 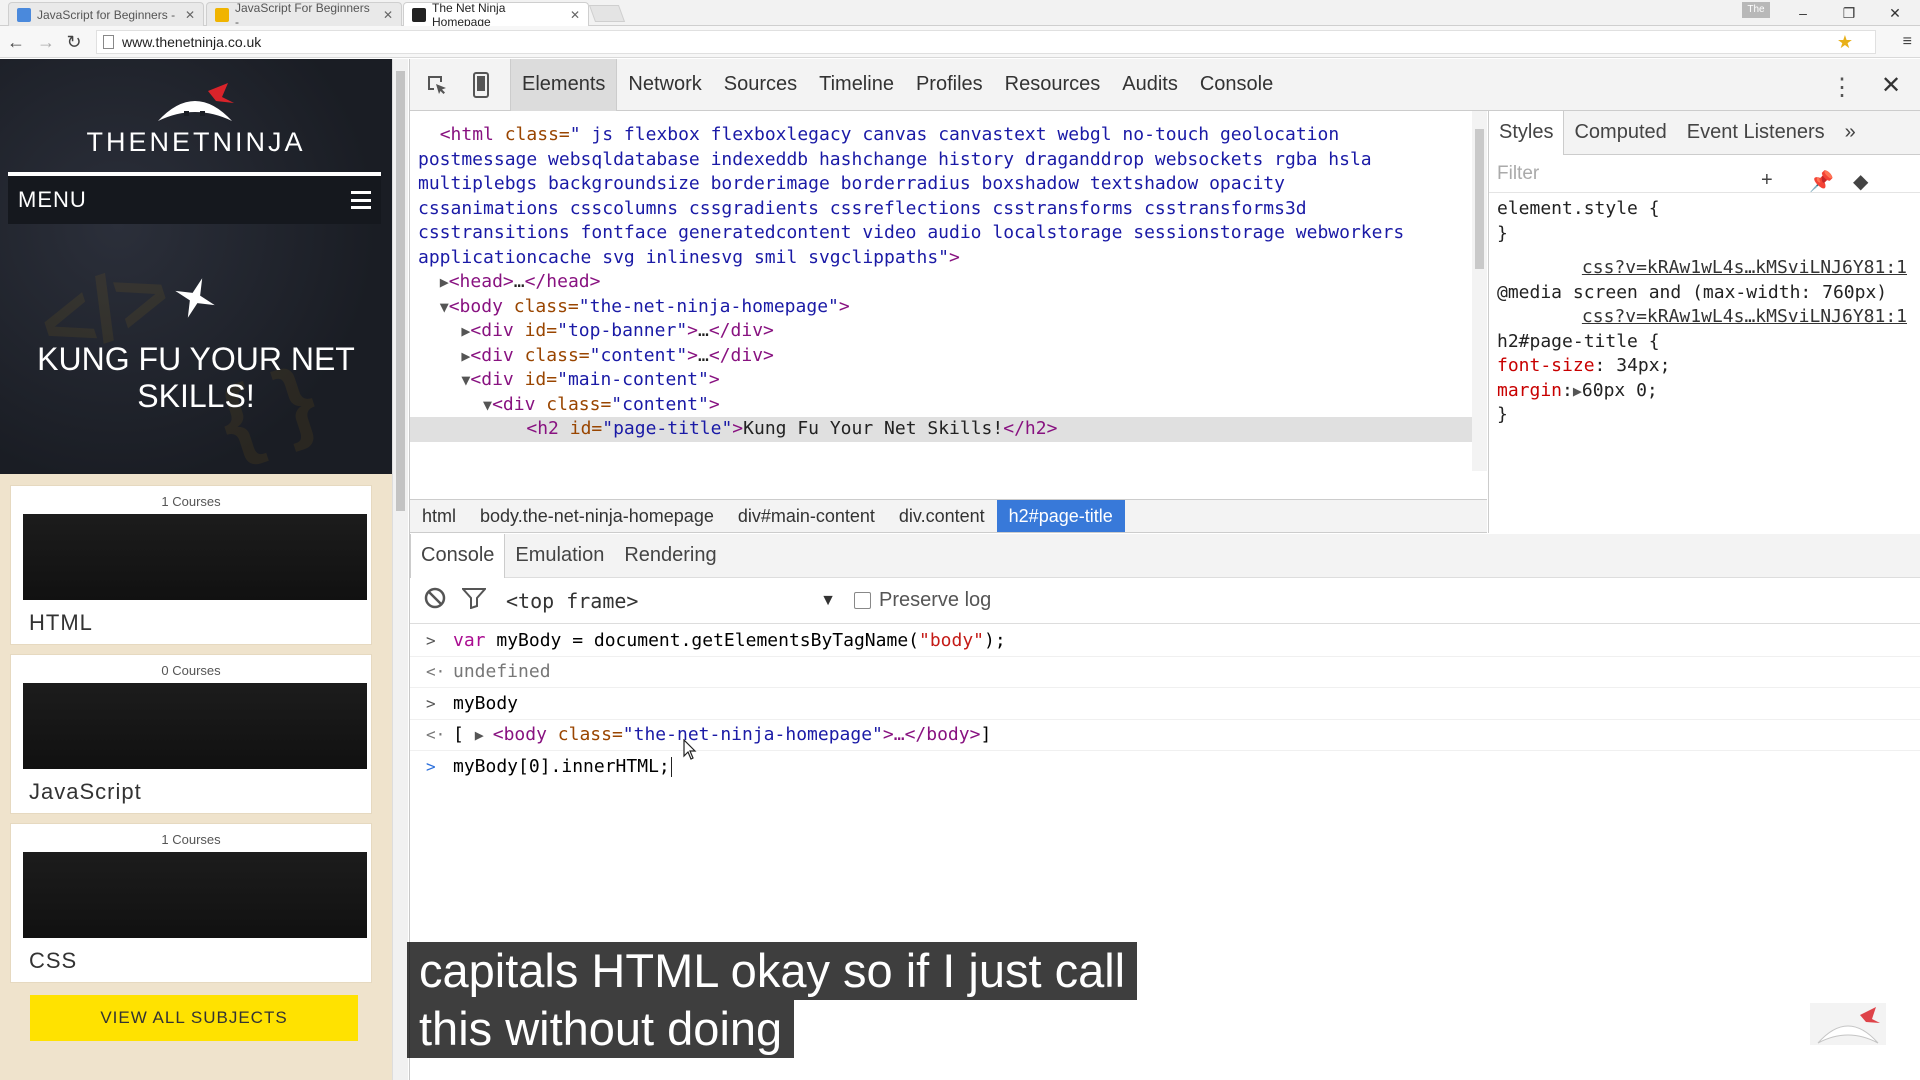 I want to click on minimize-icon: –, so click(x=1803, y=13).